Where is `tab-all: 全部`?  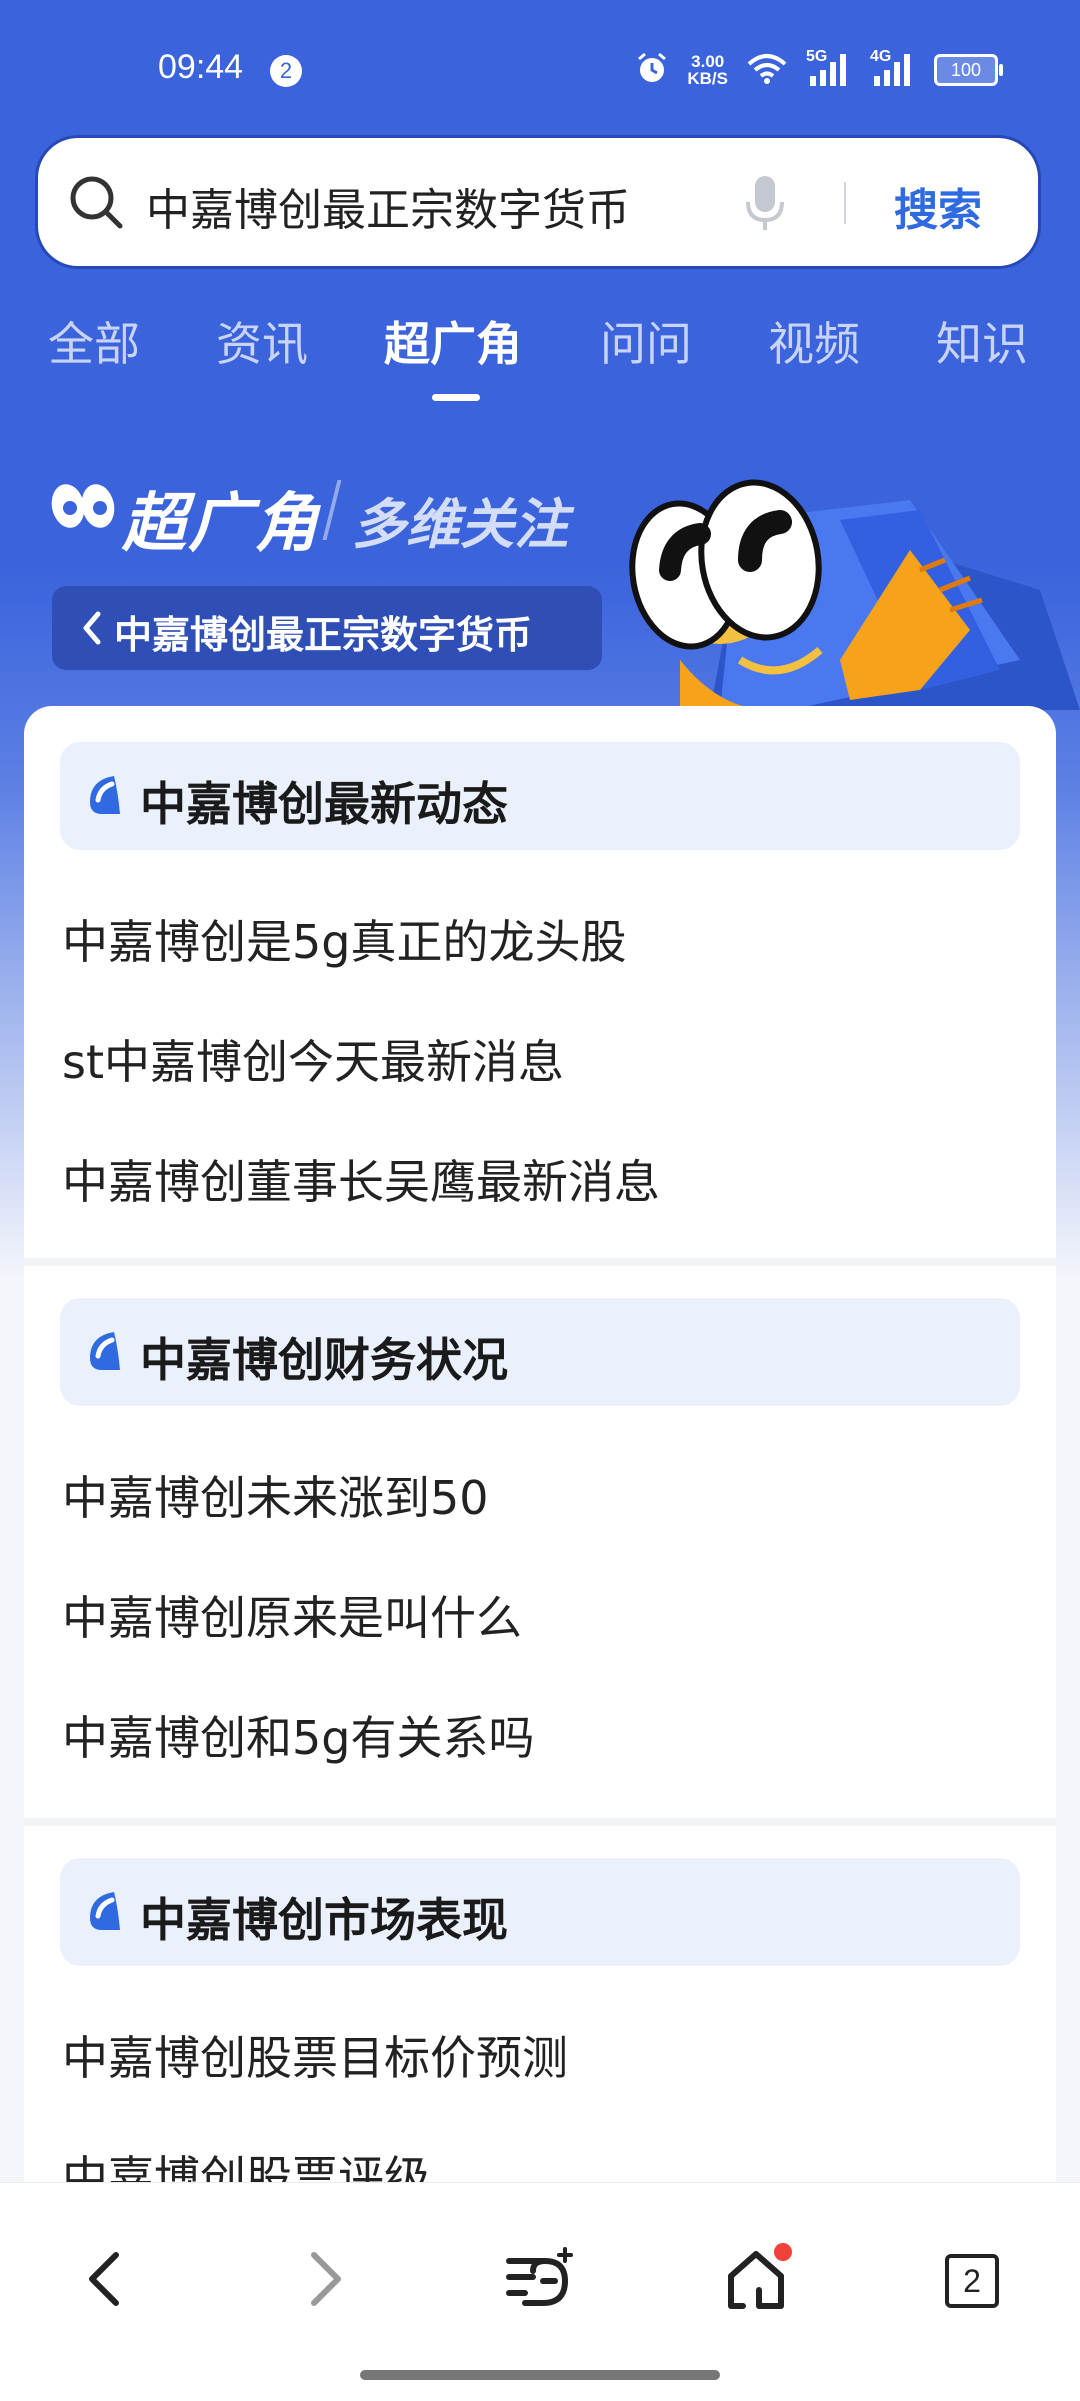 tab-all: 全部 is located at coordinates (94, 341).